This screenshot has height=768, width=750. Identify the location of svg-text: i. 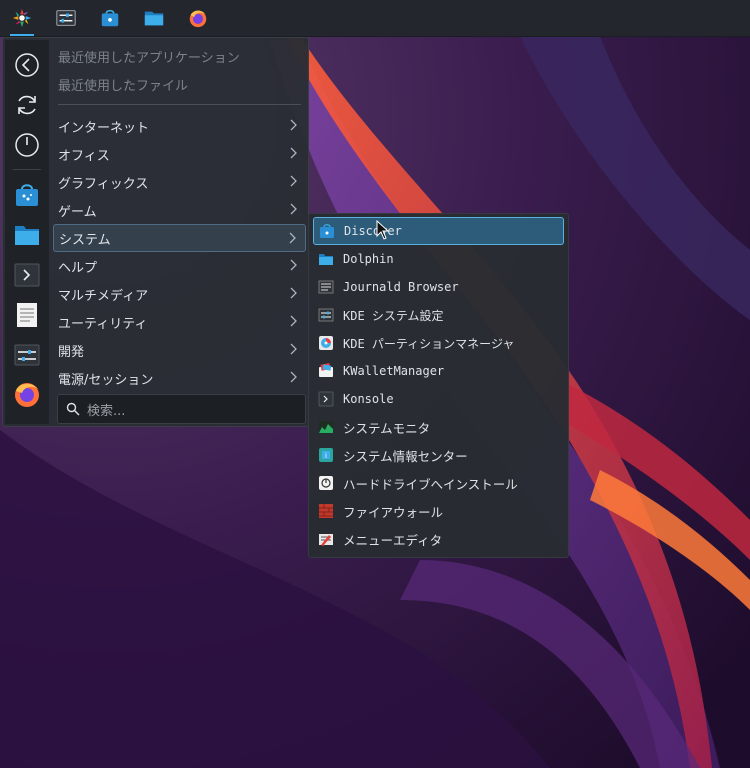
(326, 456).